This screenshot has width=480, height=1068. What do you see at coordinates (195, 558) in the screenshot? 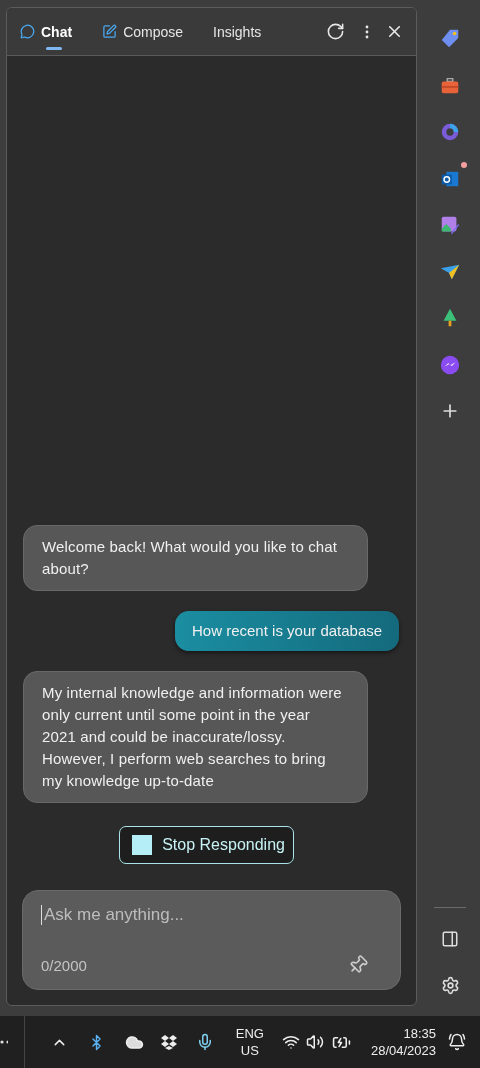
I see `bot-message: Welcome back! What would you like to chat about?` at bounding box center [195, 558].